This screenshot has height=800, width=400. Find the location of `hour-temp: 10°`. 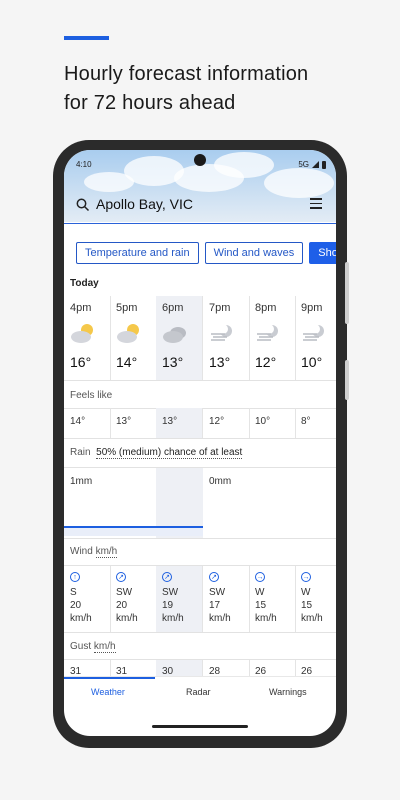

hour-temp: 10° is located at coordinates (312, 362).